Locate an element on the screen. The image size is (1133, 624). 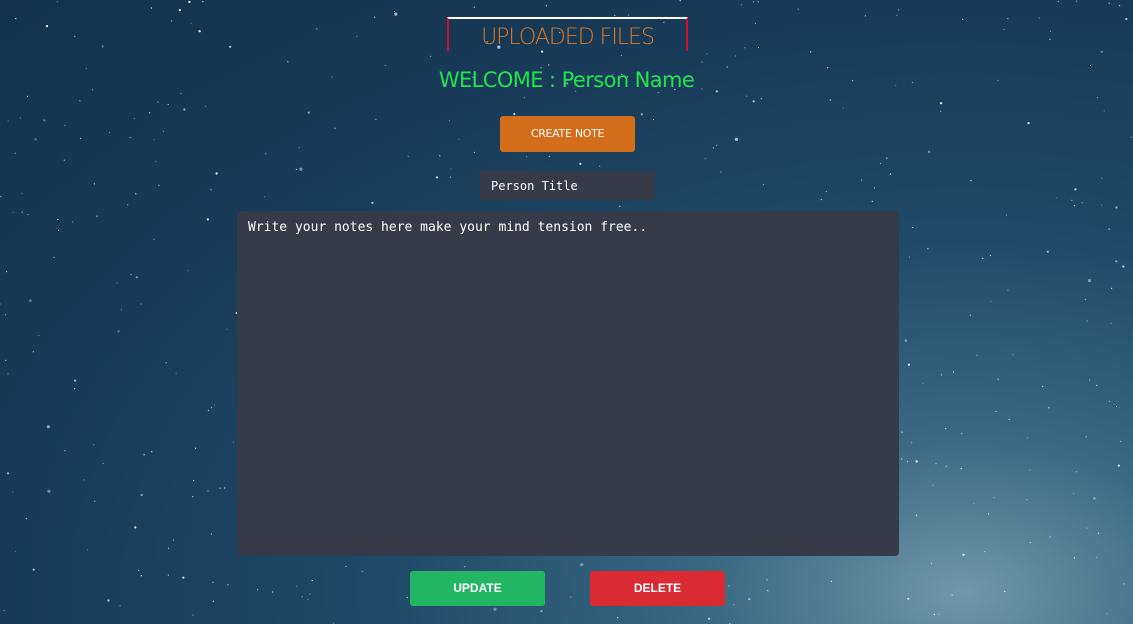
page-title: UPLOADED FILES is located at coordinates (568, 37).